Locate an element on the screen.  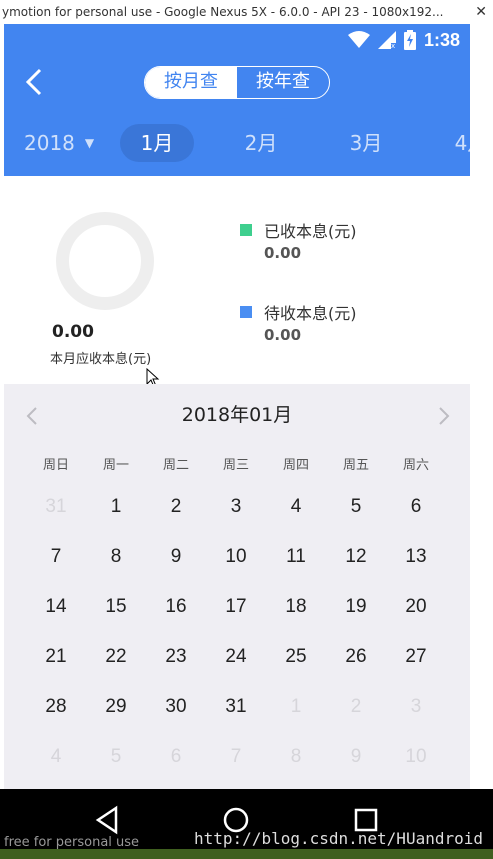
next-month-icon is located at coordinates (444, 416).